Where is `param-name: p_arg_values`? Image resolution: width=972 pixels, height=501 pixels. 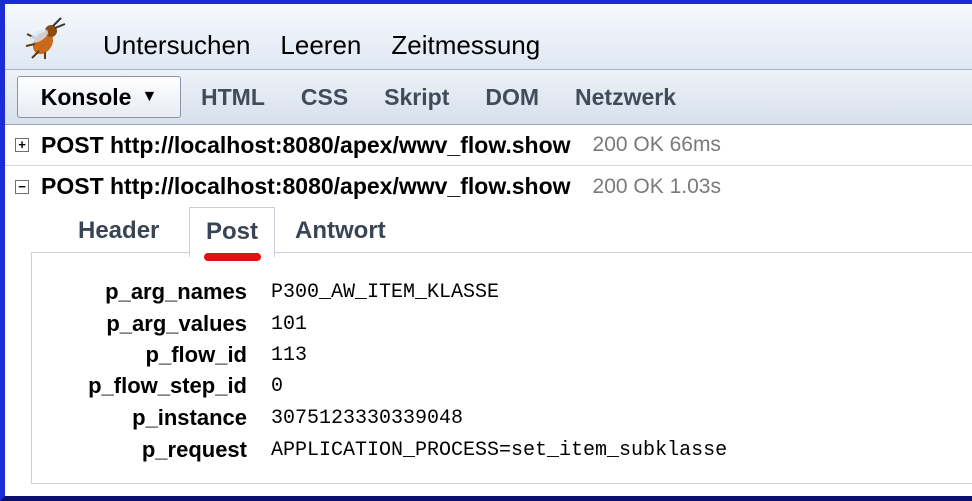
param-name: p_arg_values is located at coordinates (176, 323).